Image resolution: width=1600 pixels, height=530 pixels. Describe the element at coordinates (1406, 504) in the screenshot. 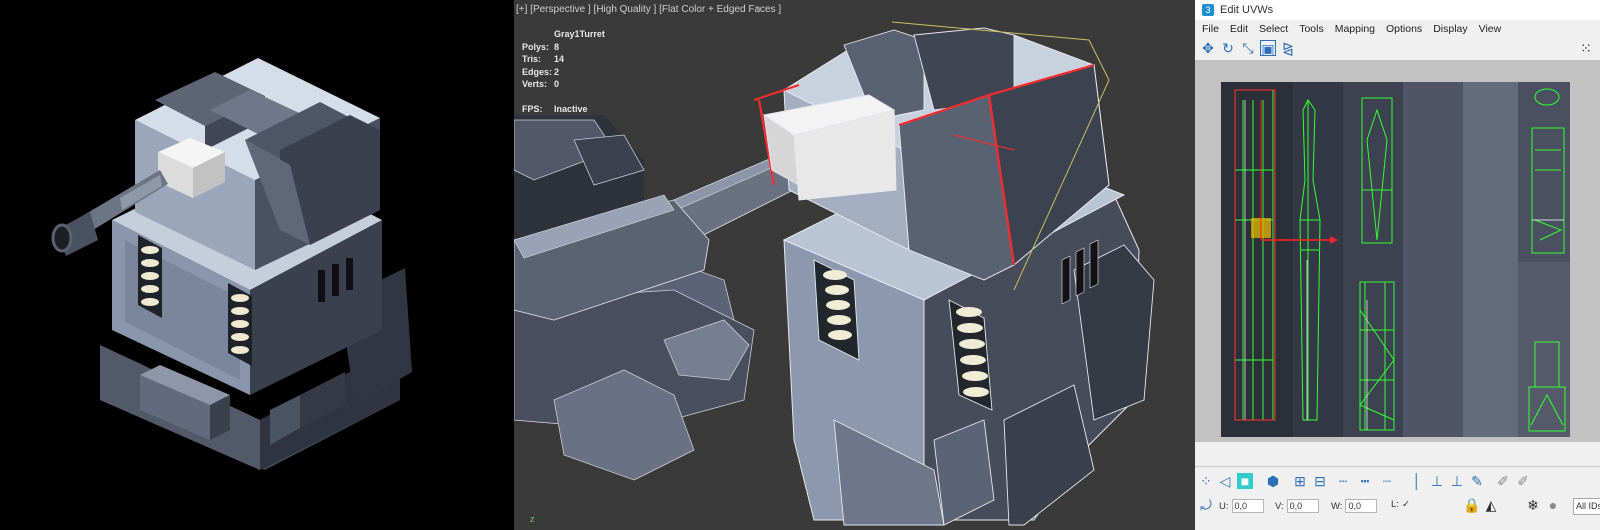

I see `check-icon: ✓` at that location.